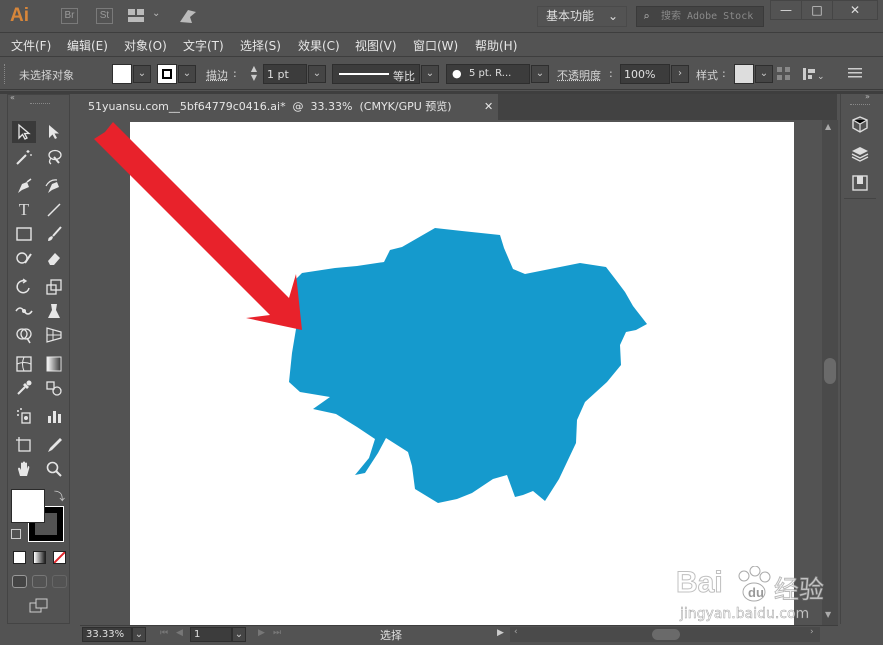  What do you see at coordinates (239, 634) in the screenshot?
I see `artboard-dropdown: ⌄` at bounding box center [239, 634].